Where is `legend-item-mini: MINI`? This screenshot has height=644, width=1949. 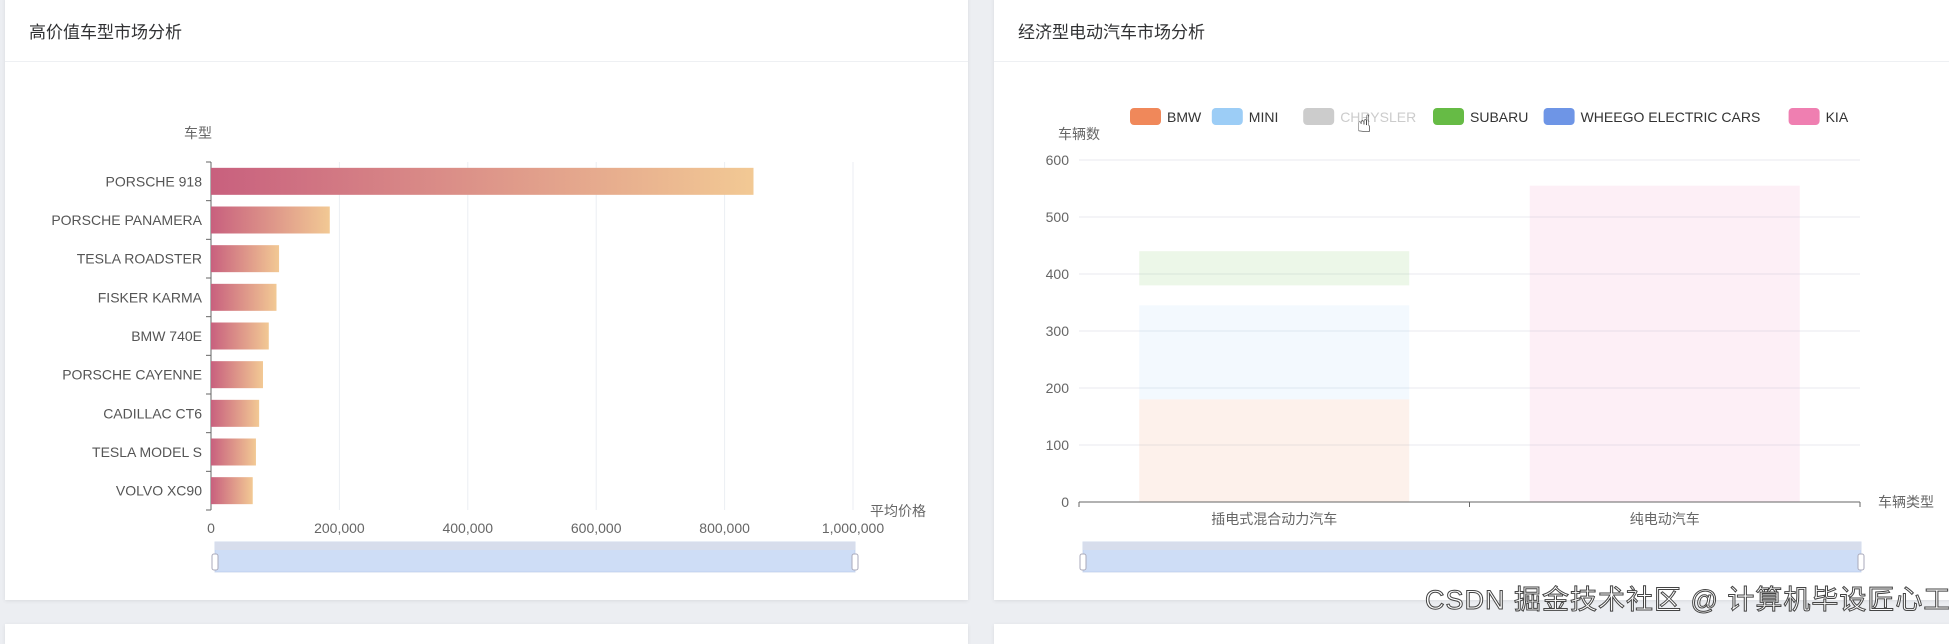
legend-item-mini: MINI is located at coordinates (1245, 116).